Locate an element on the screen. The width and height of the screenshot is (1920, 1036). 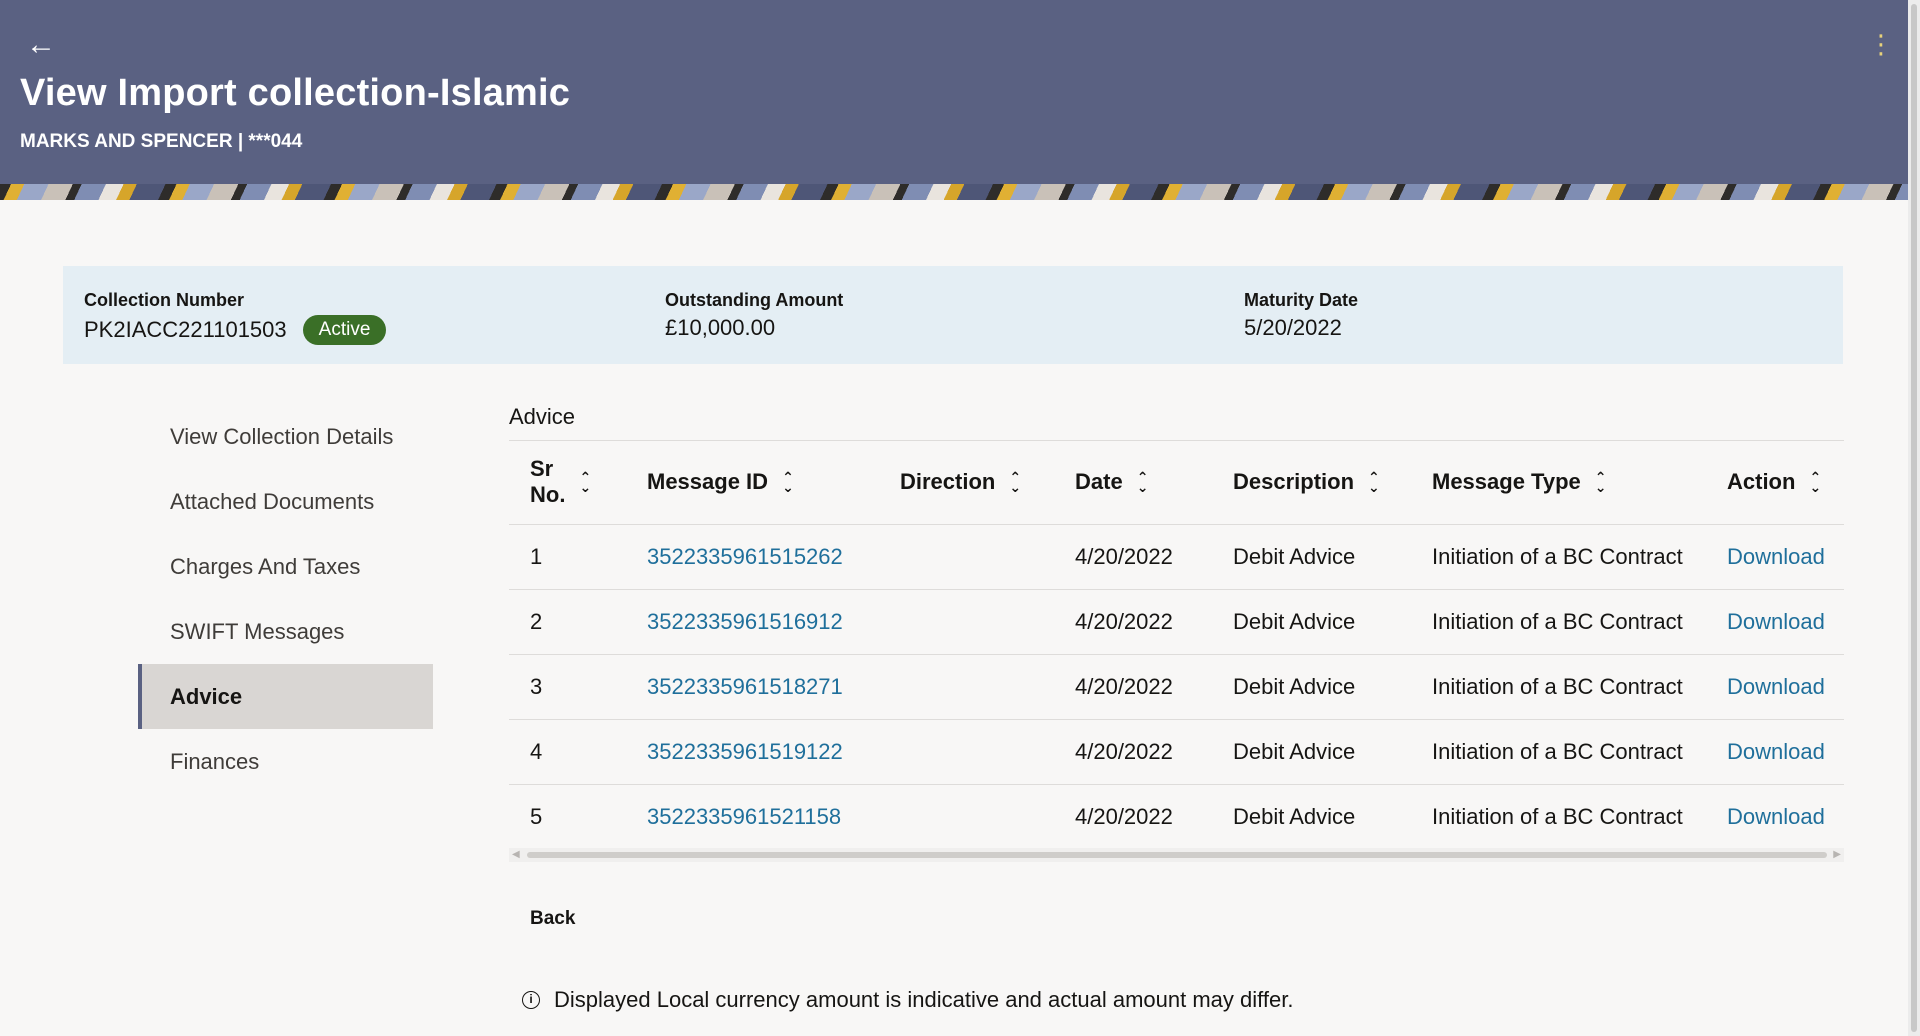
back-arrow-icon: ← is located at coordinates (43, 45).